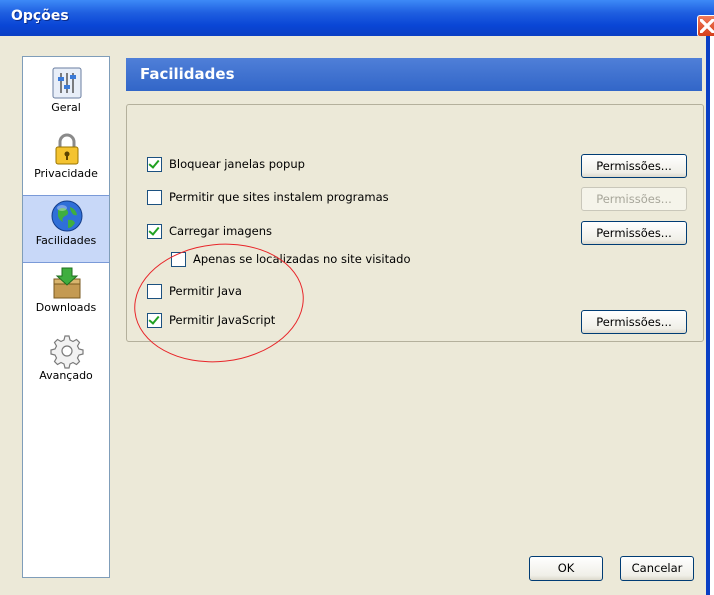 This screenshot has width=714, height=595. I want to click on origin-only-label: Apenas se localizadas no site visitado, so click(302, 259).